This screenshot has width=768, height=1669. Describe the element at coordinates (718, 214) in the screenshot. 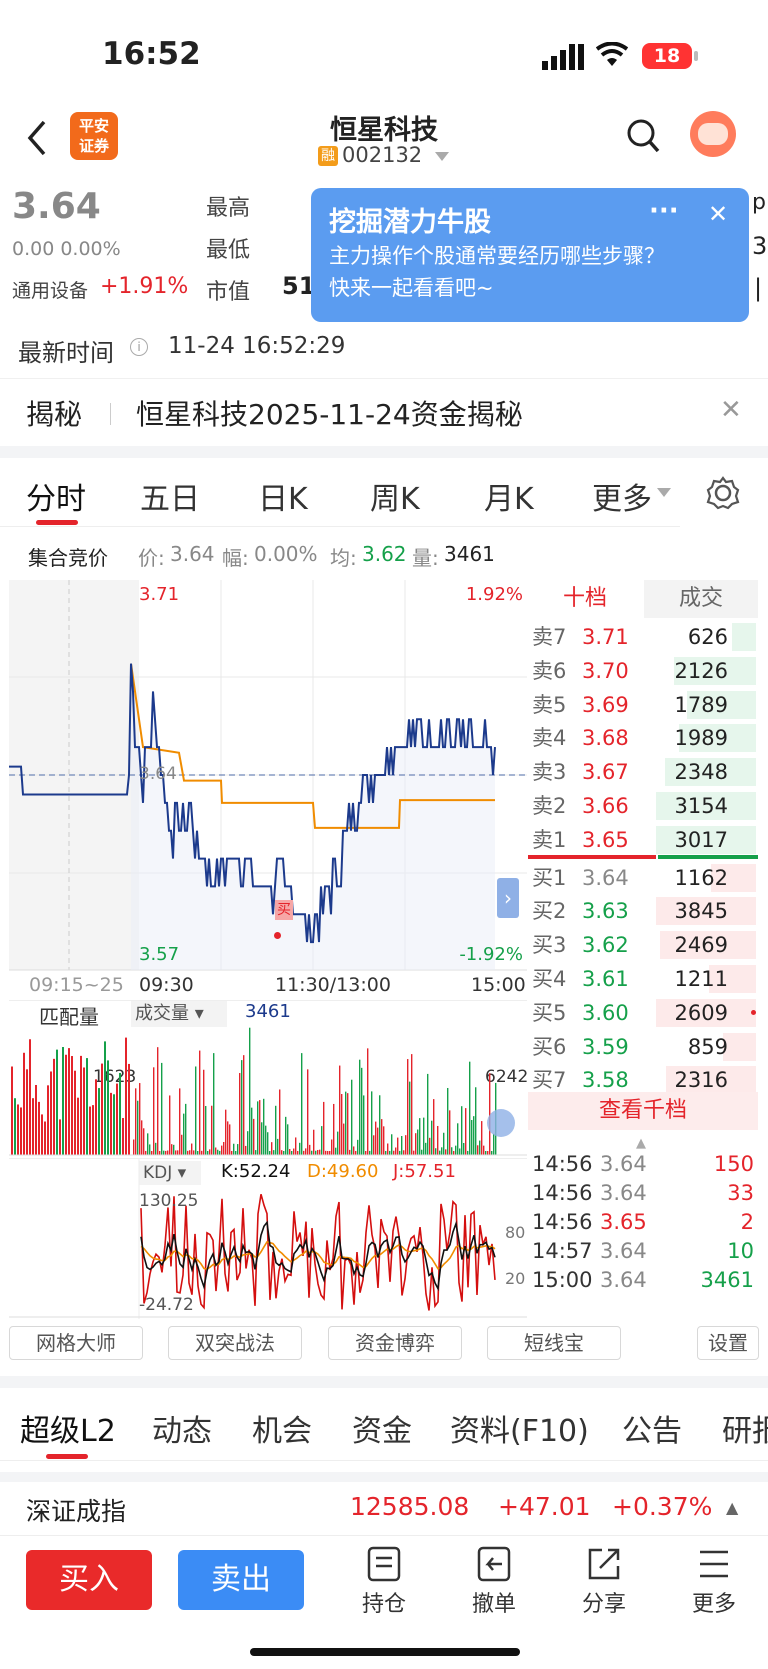

I see `popup-close-icon: ✕` at that location.